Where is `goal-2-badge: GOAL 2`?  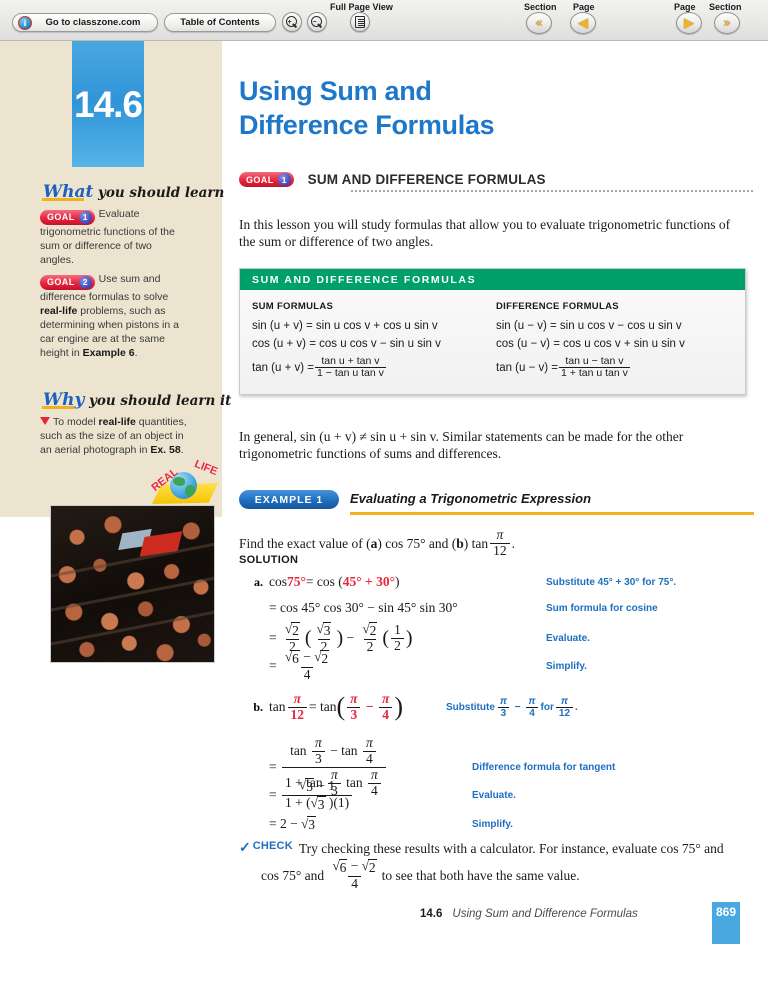
goal-2-badge: GOAL 2 is located at coordinates (67, 282).